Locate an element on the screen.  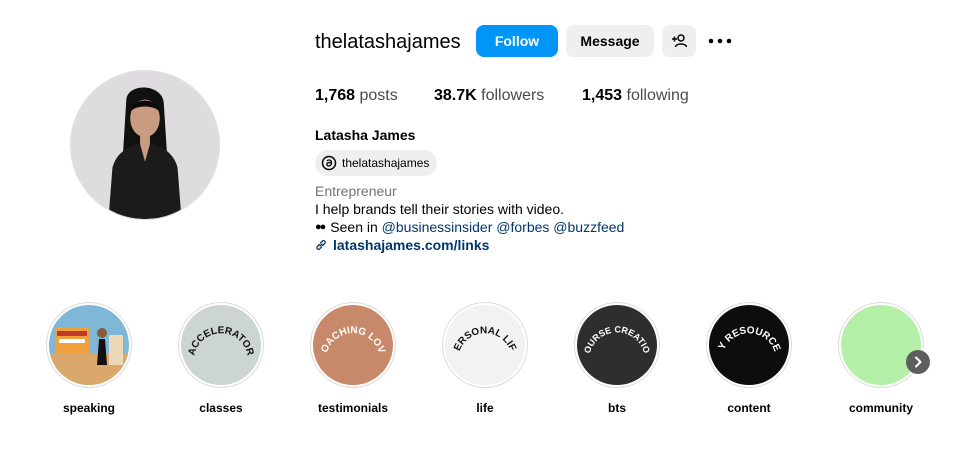
highlight-content: MY RESOURCES is located at coordinates (749, 345).